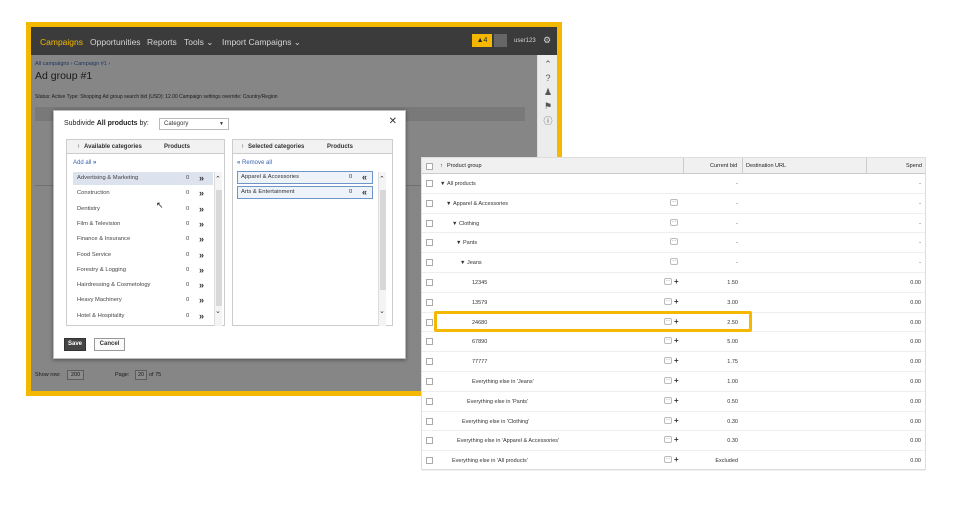  What do you see at coordinates (711, 342) in the screenshot?
I see `current-bid-value: 5.00` at bounding box center [711, 342].